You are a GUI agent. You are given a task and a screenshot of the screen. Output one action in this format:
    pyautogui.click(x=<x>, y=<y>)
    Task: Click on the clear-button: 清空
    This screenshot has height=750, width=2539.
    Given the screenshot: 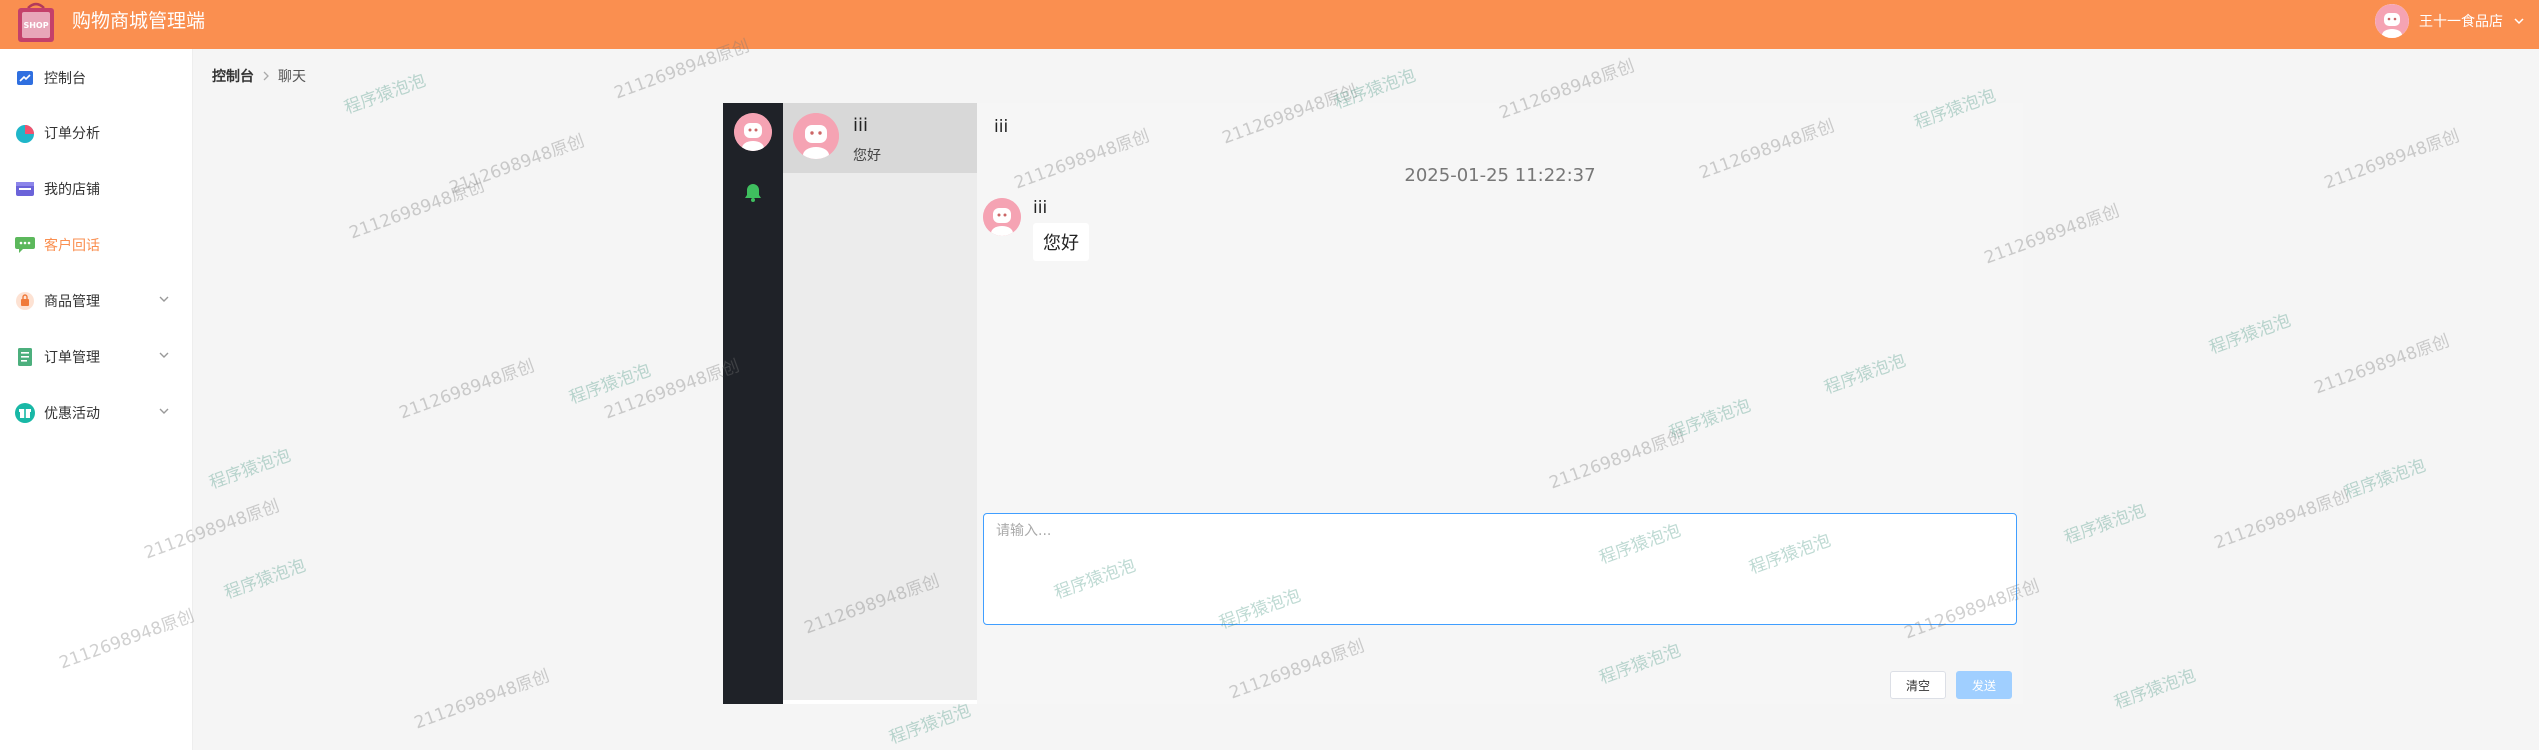 What is the action you would take?
    pyautogui.click(x=1918, y=685)
    